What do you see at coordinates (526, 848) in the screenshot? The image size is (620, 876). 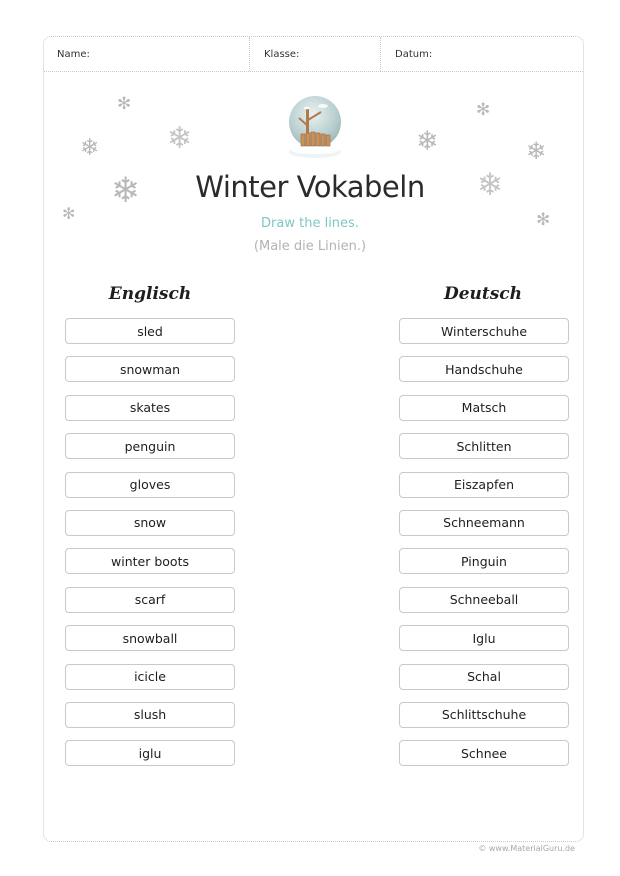 I see `copyright-footer: © www.MaterialGuru.de` at bounding box center [526, 848].